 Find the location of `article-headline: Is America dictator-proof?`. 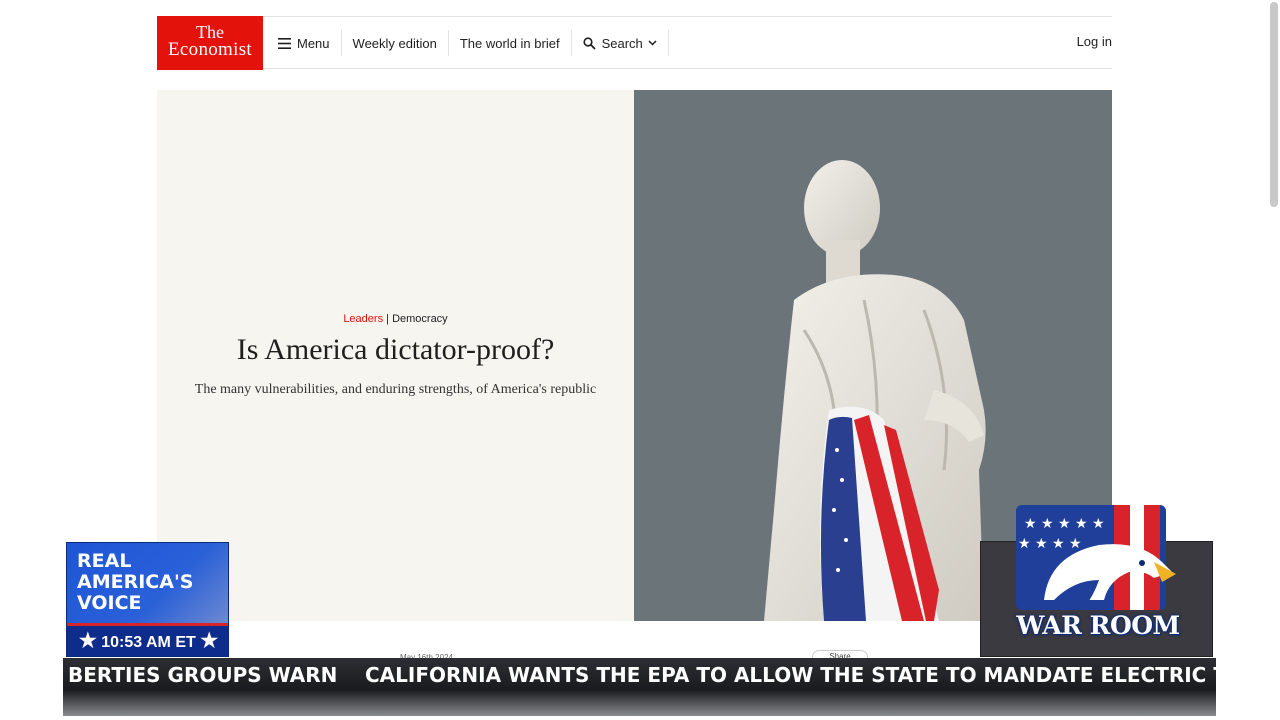

article-headline: Is America dictator-proof? is located at coordinates (395, 349).